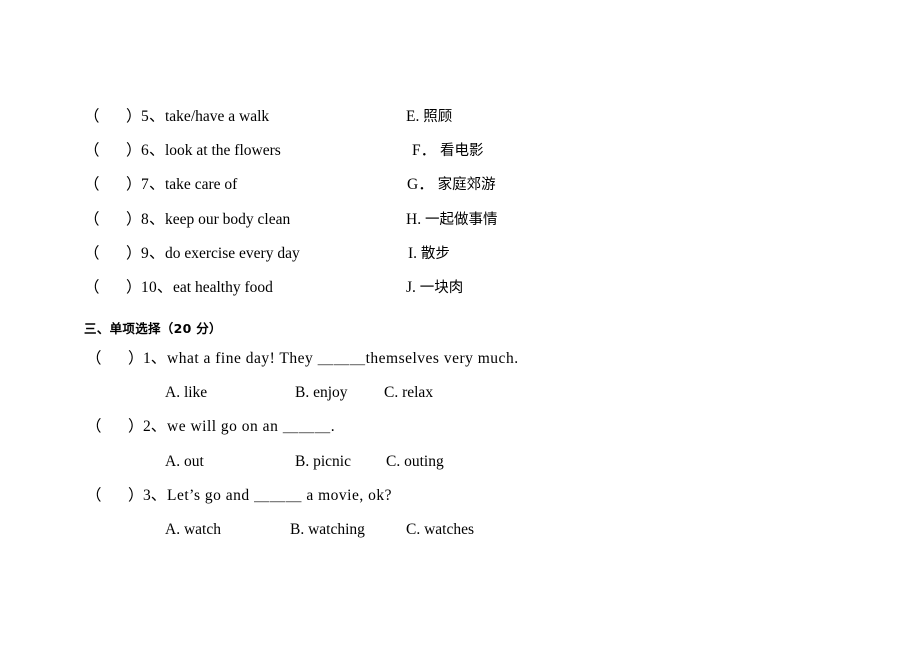  Describe the element at coordinates (413, 253) in the screenshot. I see `choice-letter: I.` at that location.